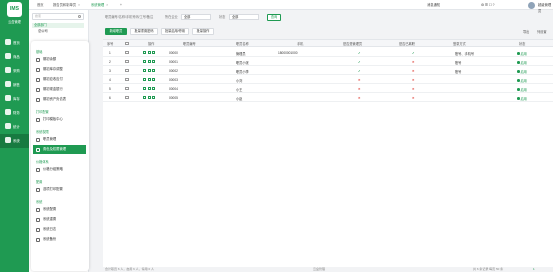 The image size is (553, 272). What do you see at coordinates (173, 97) in the screenshot?
I see `staff-code: 00005` at bounding box center [173, 97].